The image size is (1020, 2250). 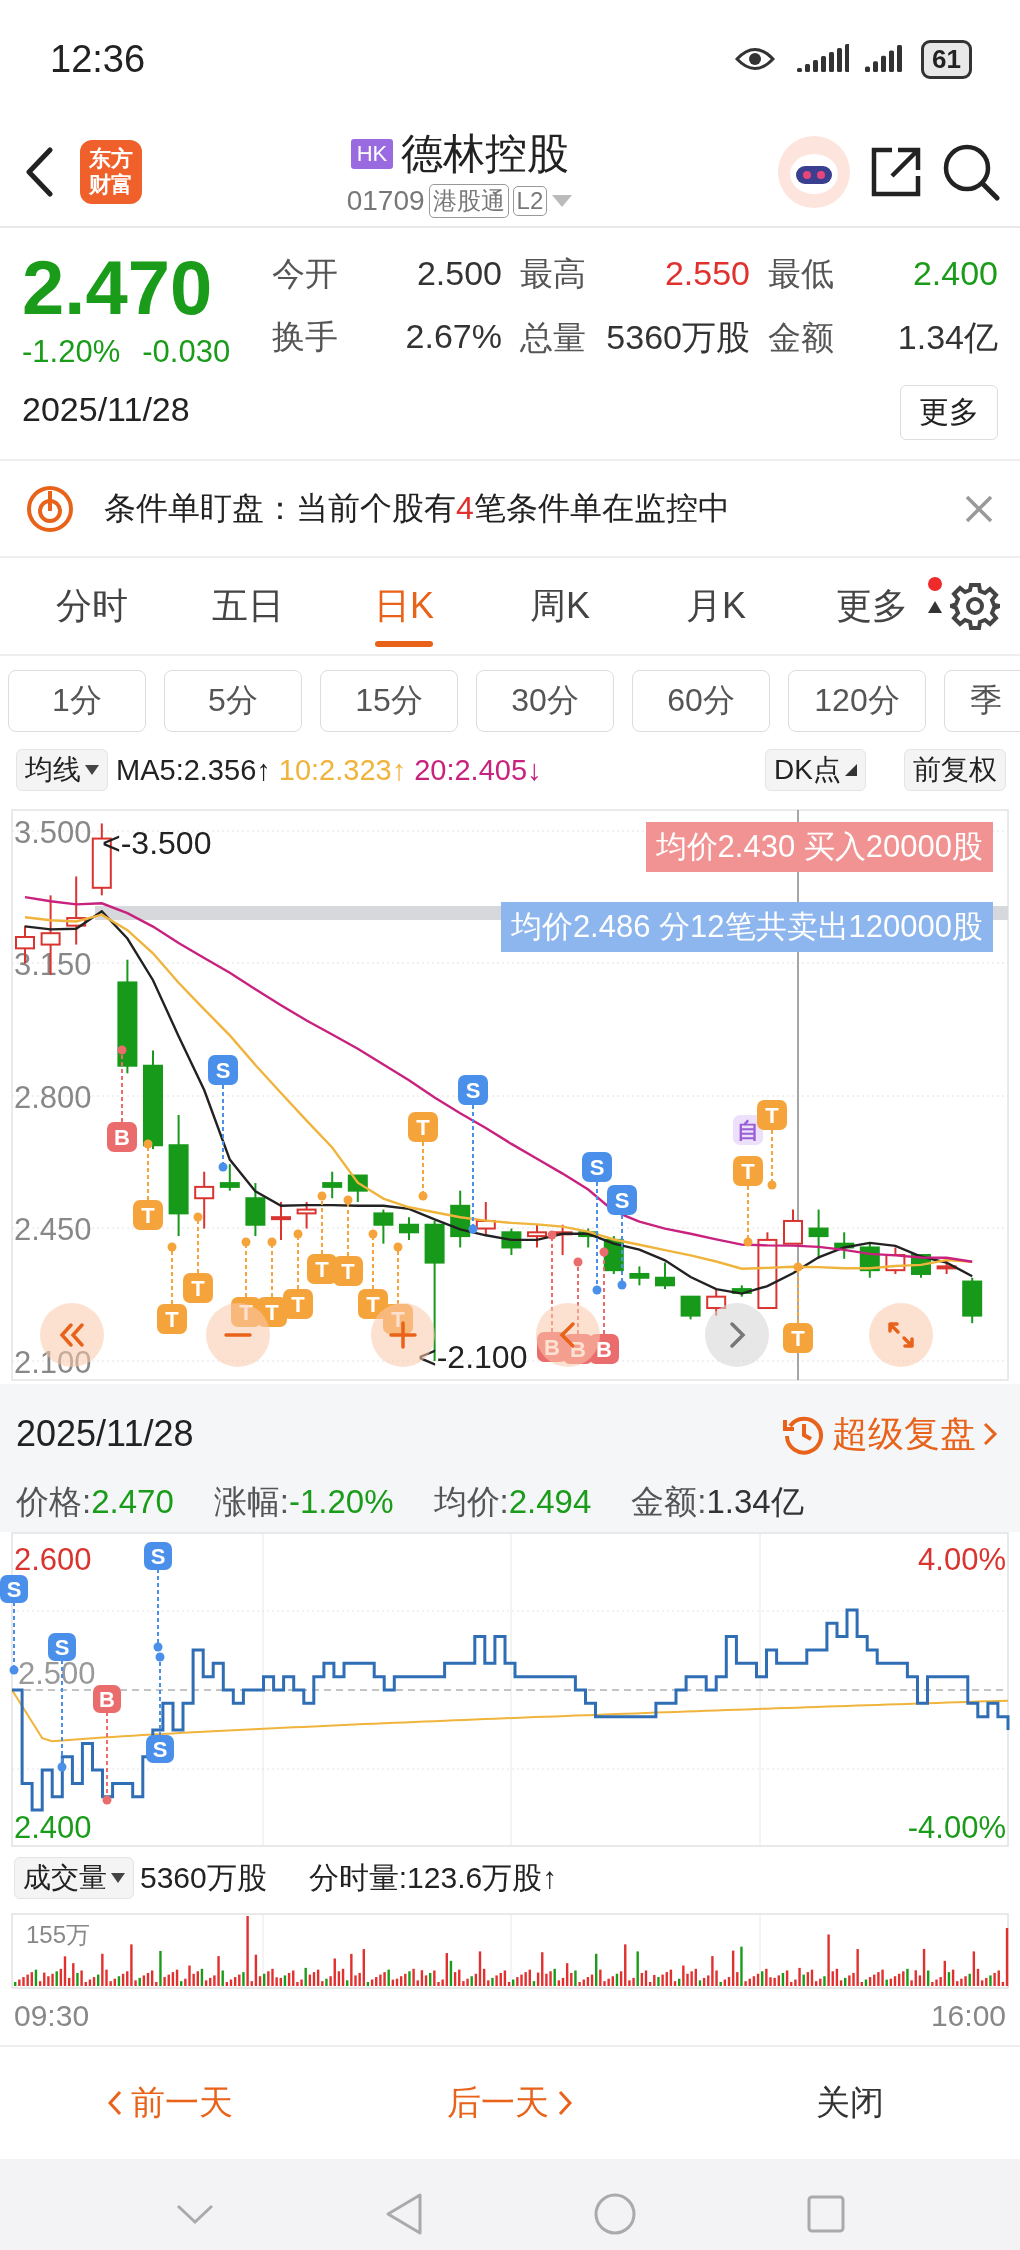 What do you see at coordinates (53, 1097) in the screenshot?
I see `axis-label: 2.800` at bounding box center [53, 1097].